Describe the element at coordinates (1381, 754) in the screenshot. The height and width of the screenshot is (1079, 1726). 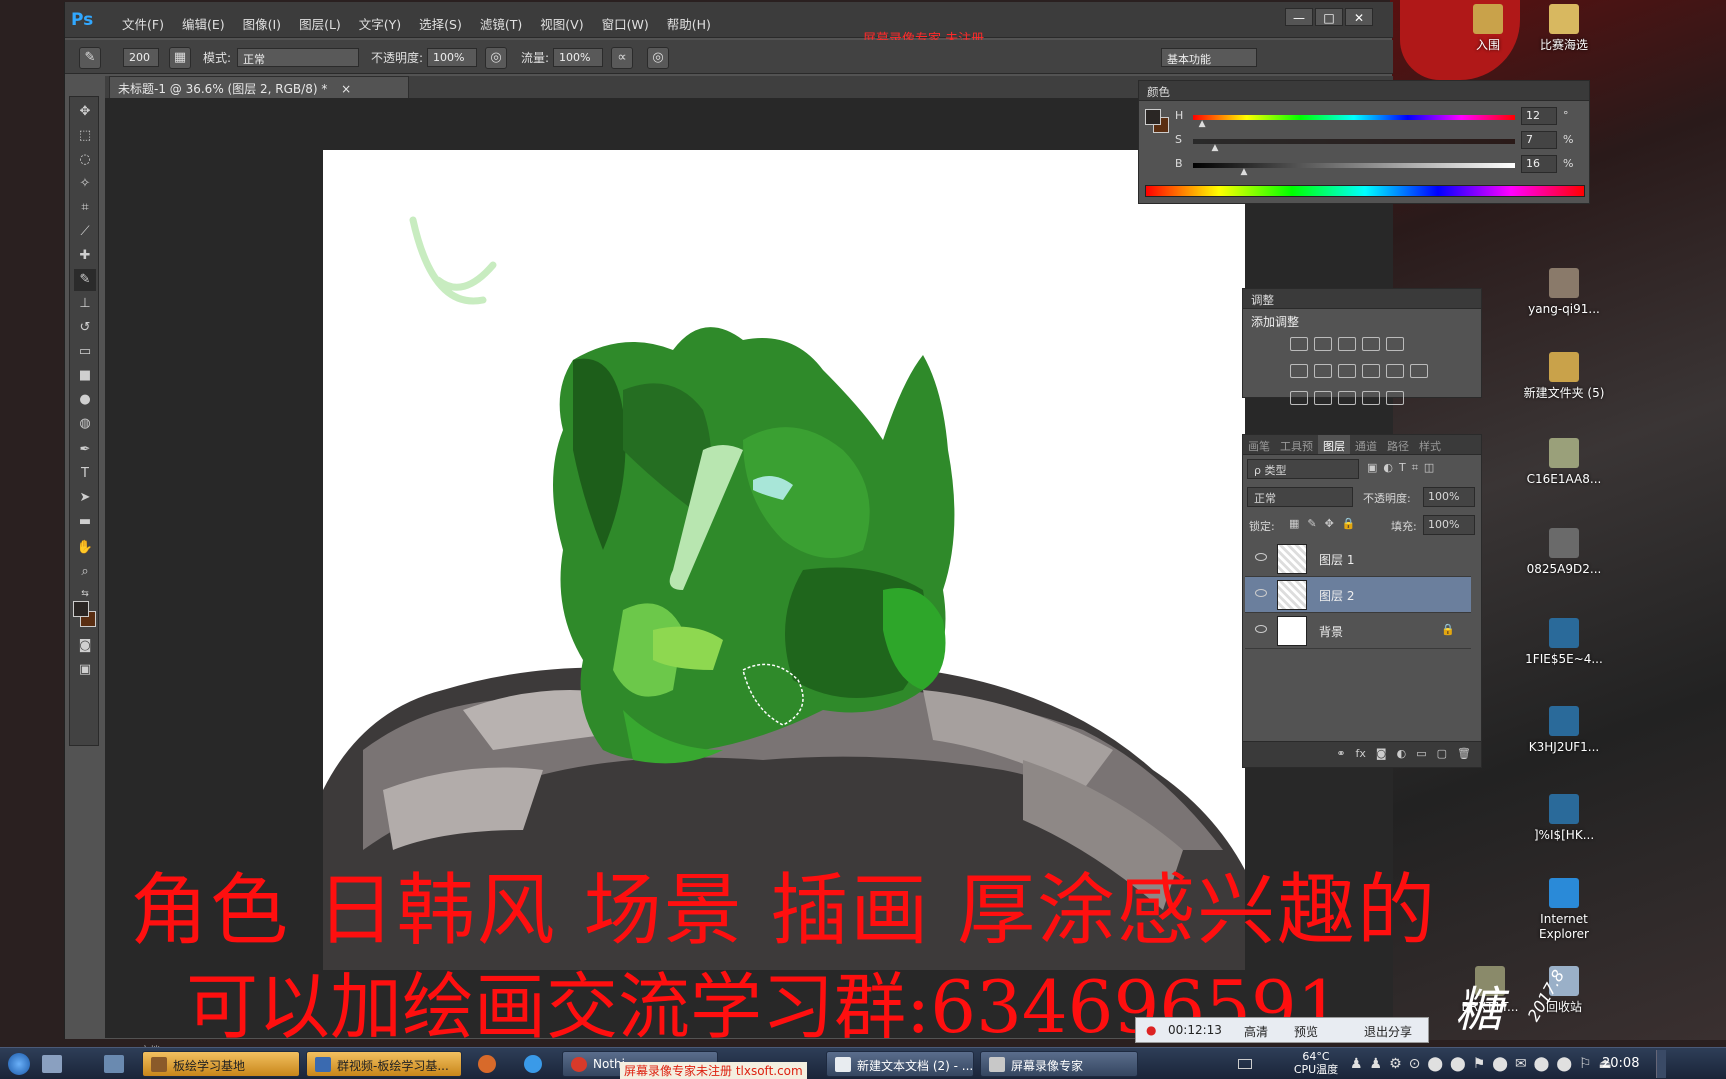
I see `mask-icon: ◙` at that location.